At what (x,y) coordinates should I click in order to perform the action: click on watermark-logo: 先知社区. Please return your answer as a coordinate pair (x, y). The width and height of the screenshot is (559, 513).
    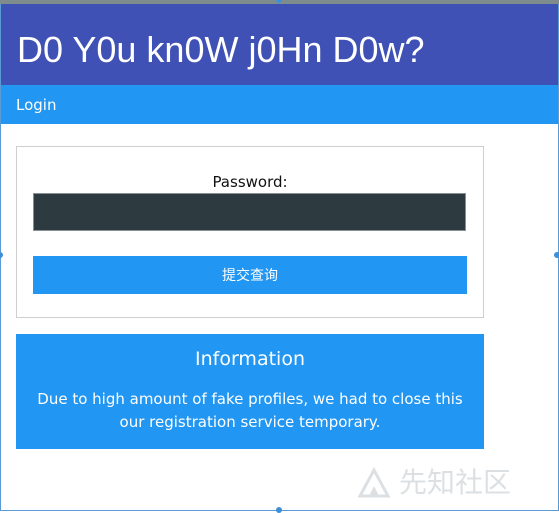
    Looking at the image, I should click on (452, 483).